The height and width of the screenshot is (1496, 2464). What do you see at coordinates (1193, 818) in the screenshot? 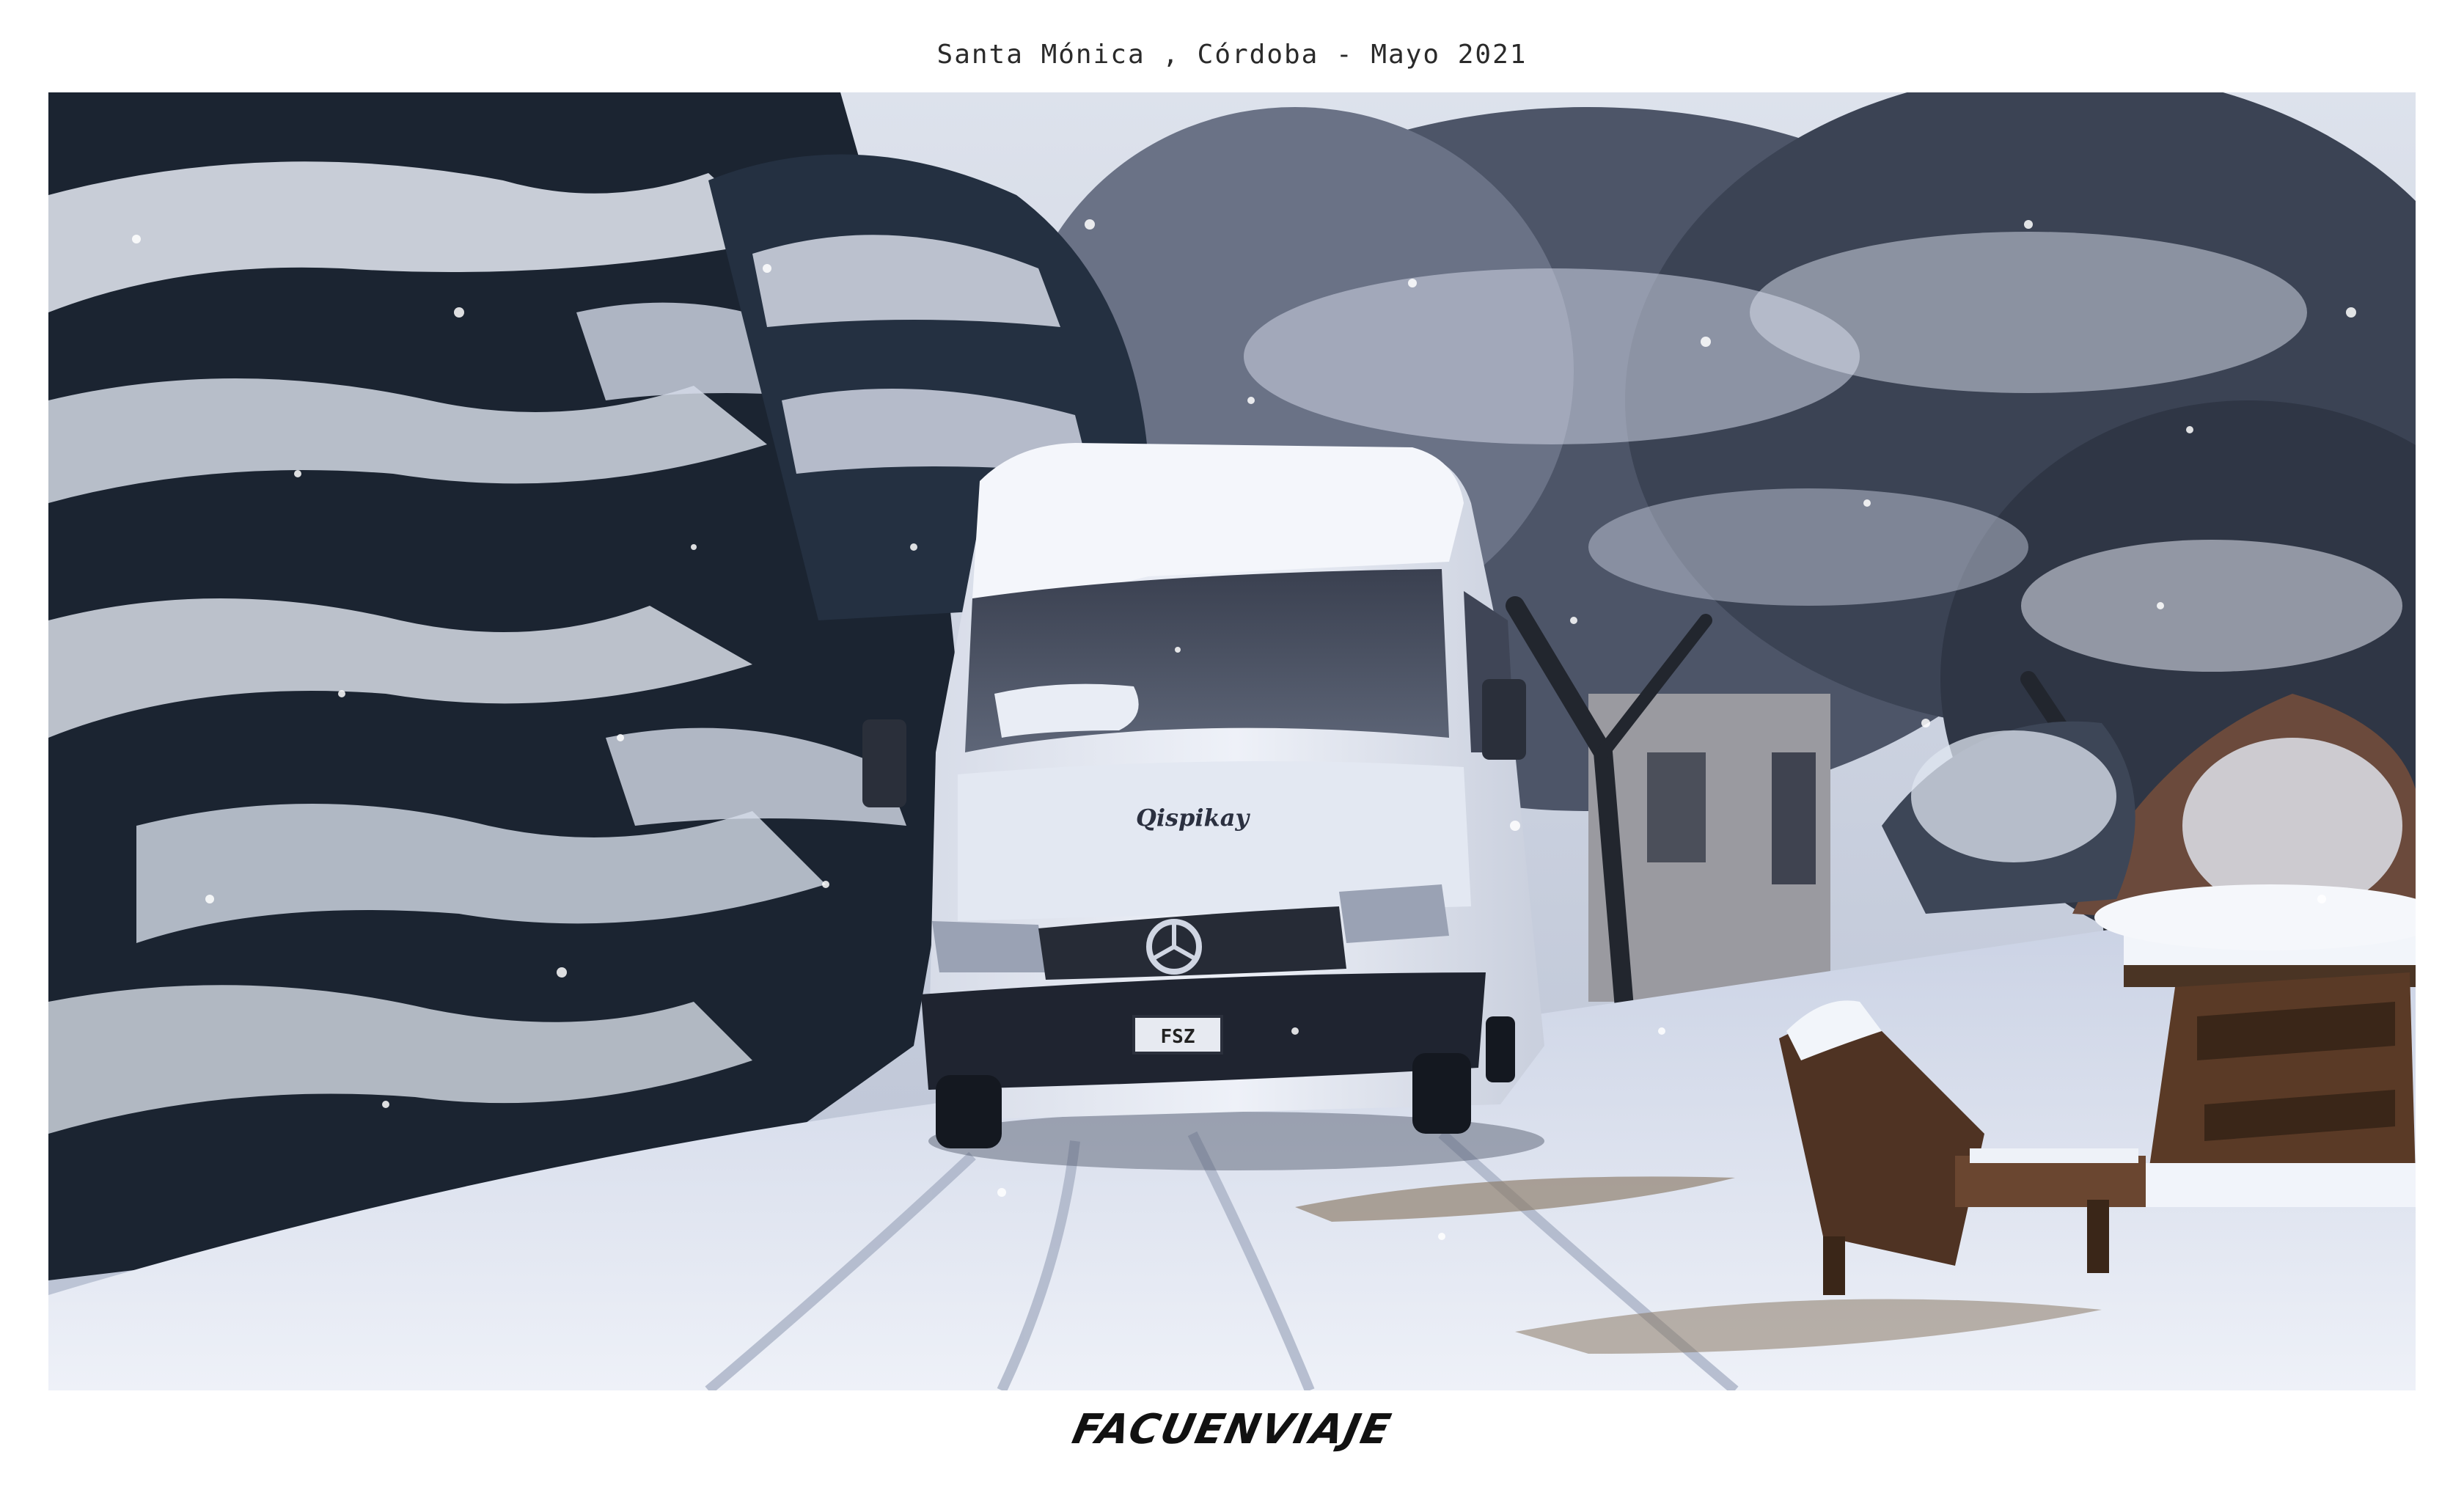
I see `van-brand-decal: Qispikay` at bounding box center [1193, 818].